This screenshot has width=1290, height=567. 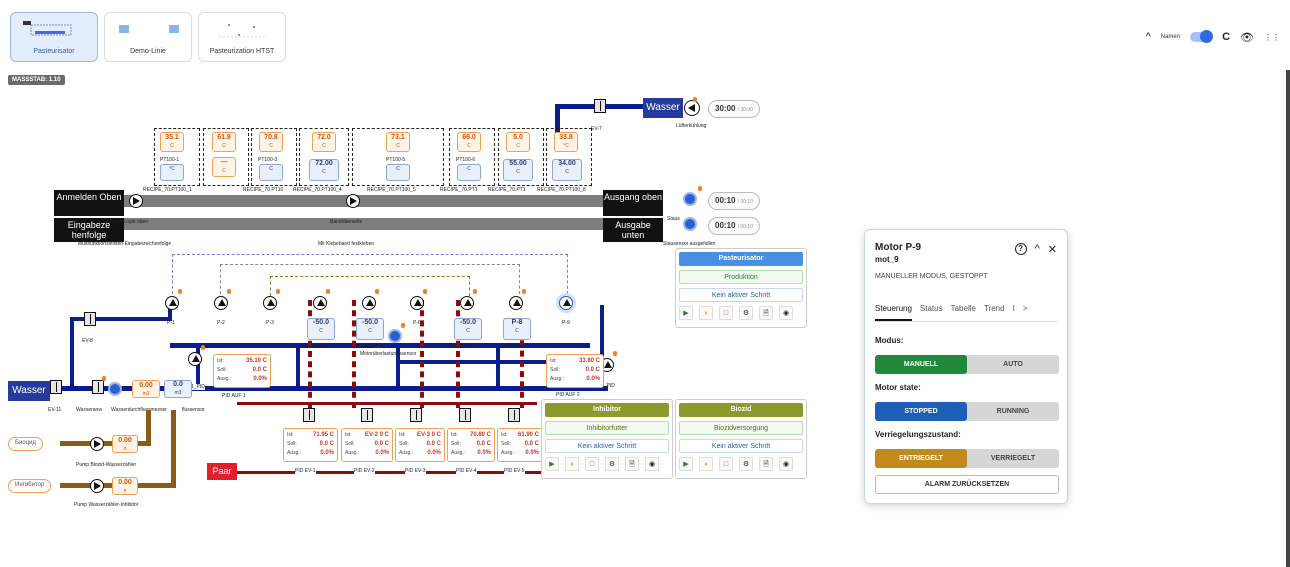 I want to click on chevron-up-icon: ^, so click(x=1148, y=37).